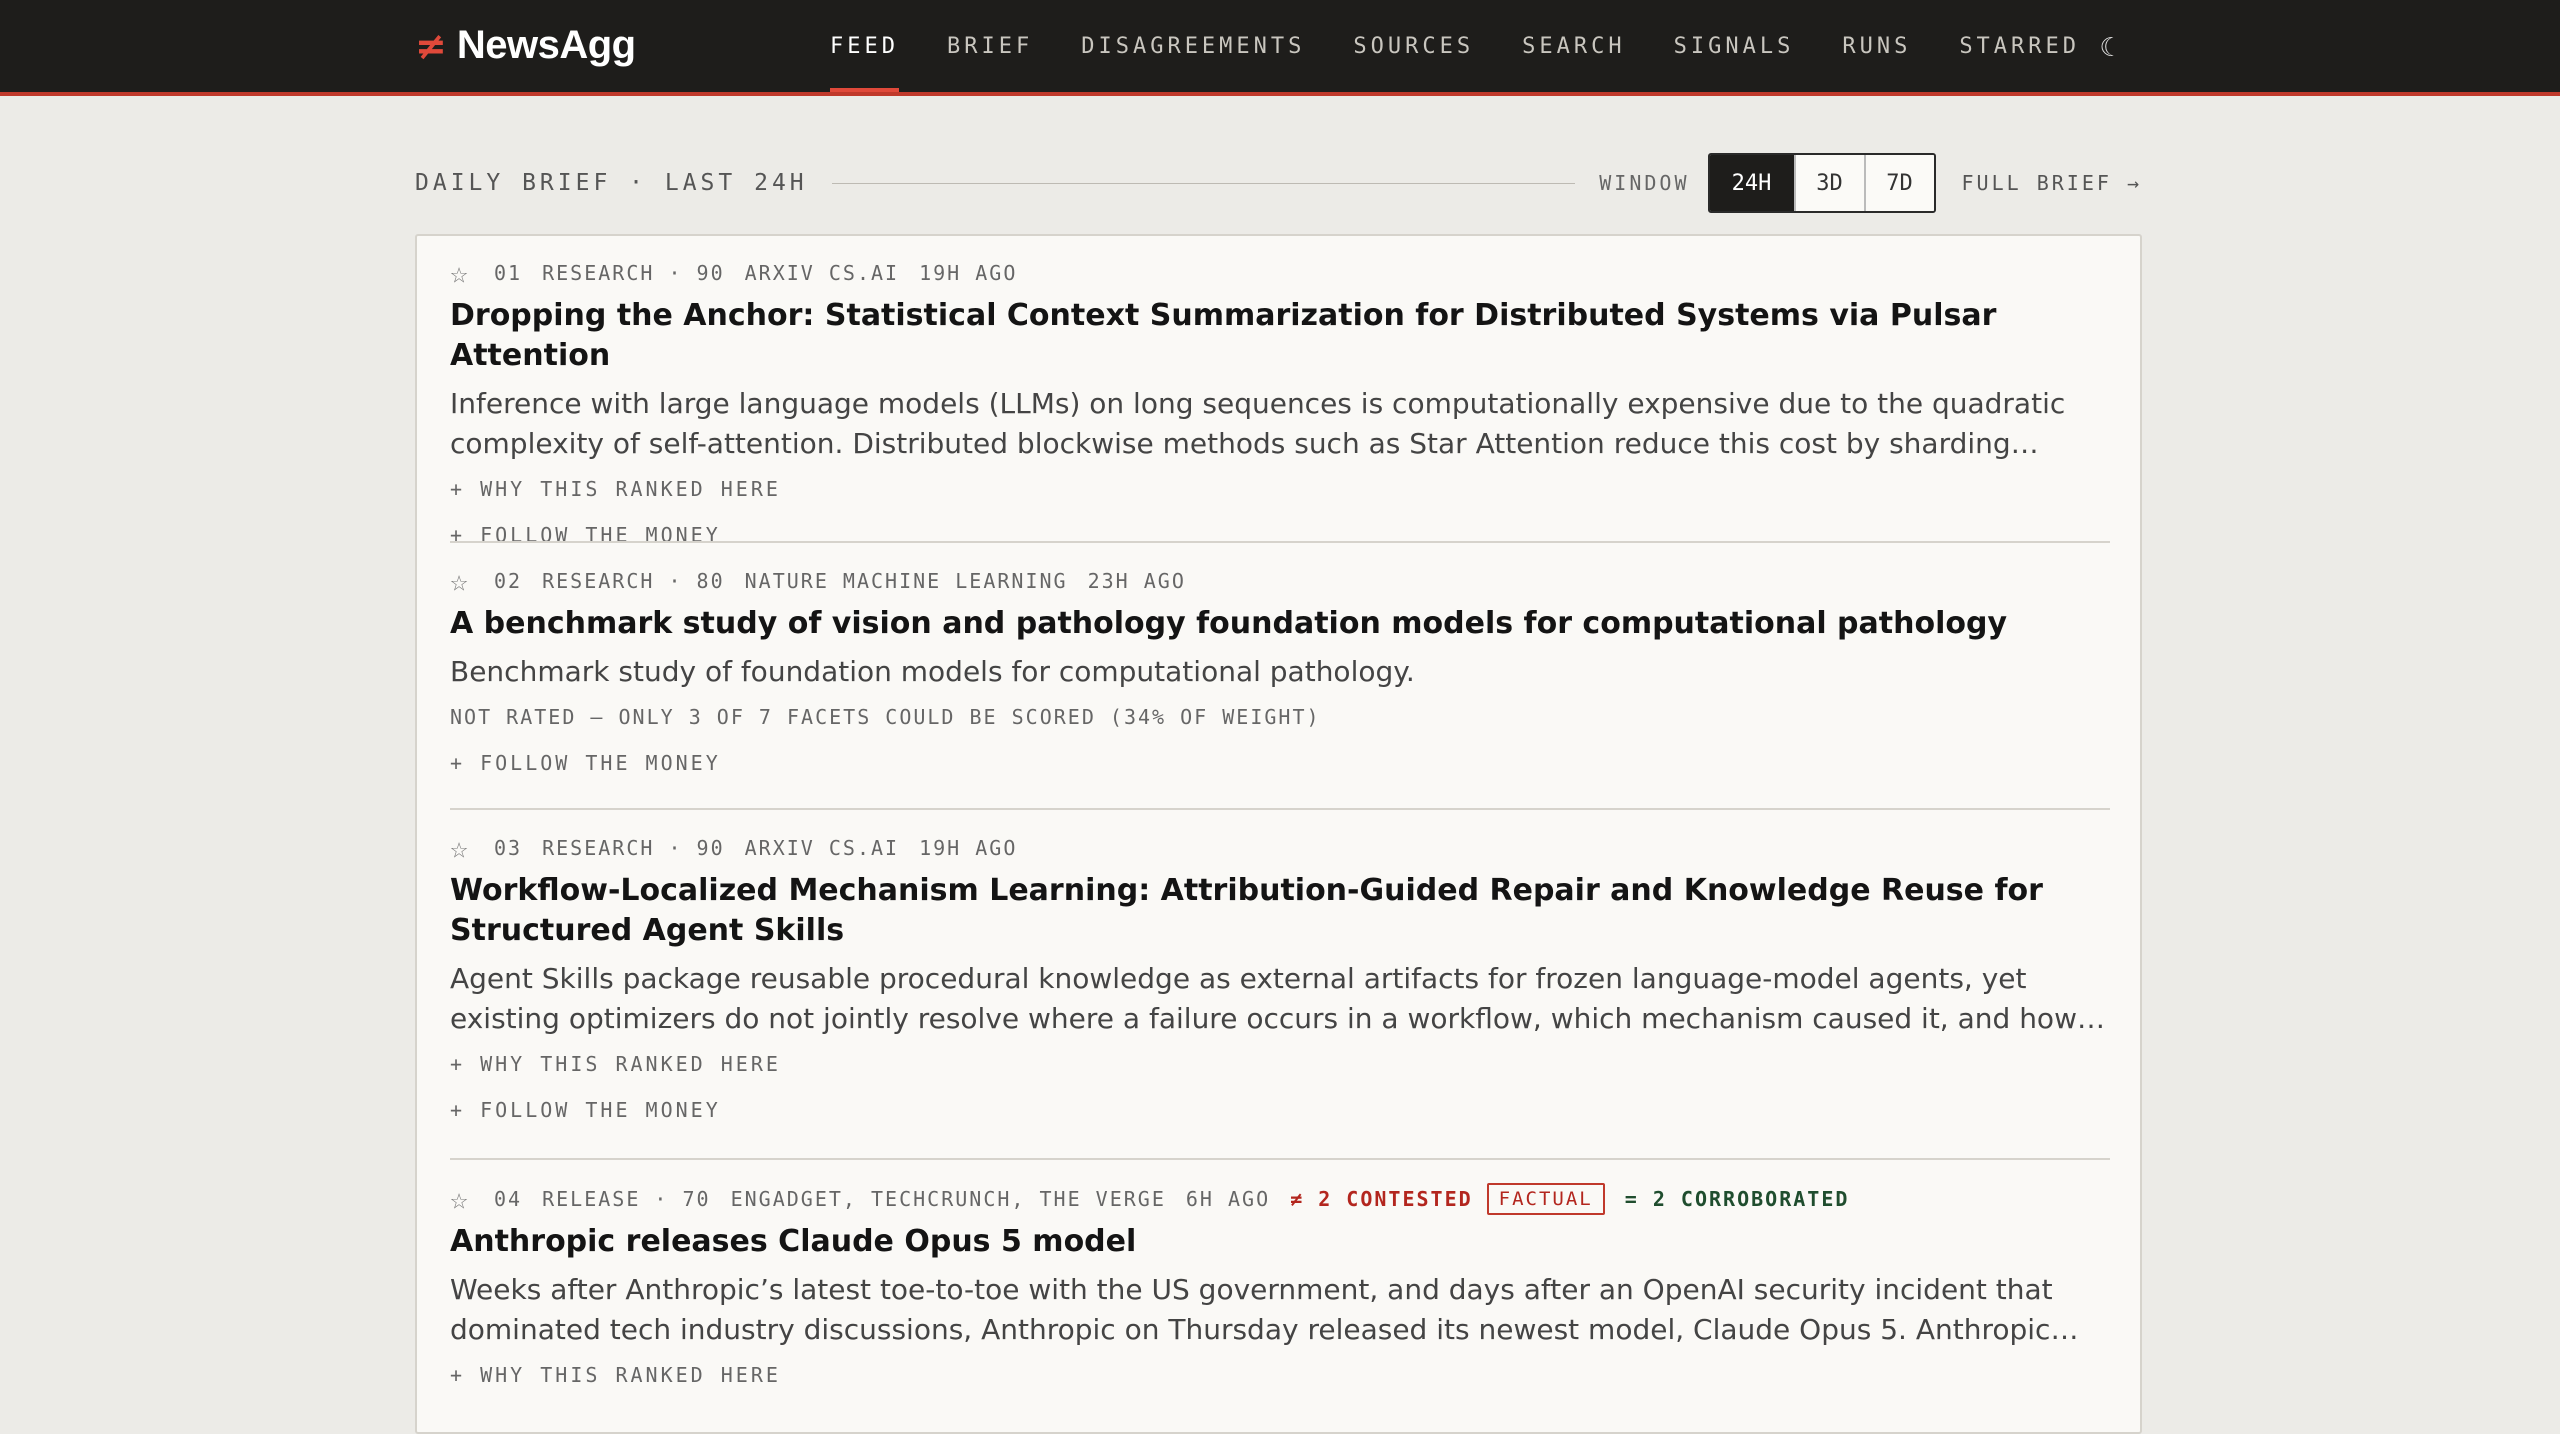  I want to click on nav-starred: STARRED, so click(2019, 46).